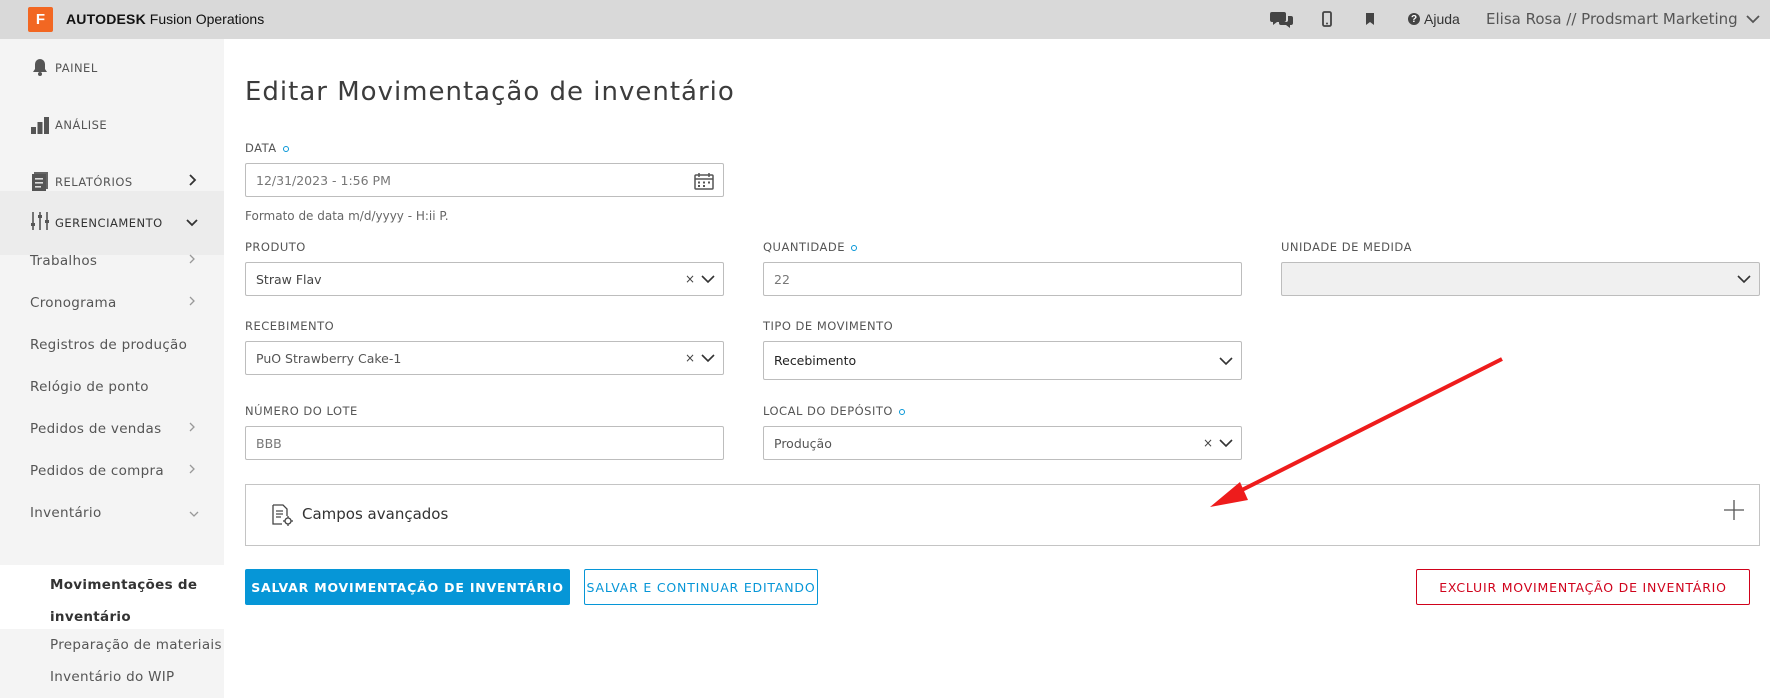 Image resolution: width=1770 pixels, height=698 pixels. I want to click on sidebar-item-label: RELATÓRIOS, so click(94, 181).